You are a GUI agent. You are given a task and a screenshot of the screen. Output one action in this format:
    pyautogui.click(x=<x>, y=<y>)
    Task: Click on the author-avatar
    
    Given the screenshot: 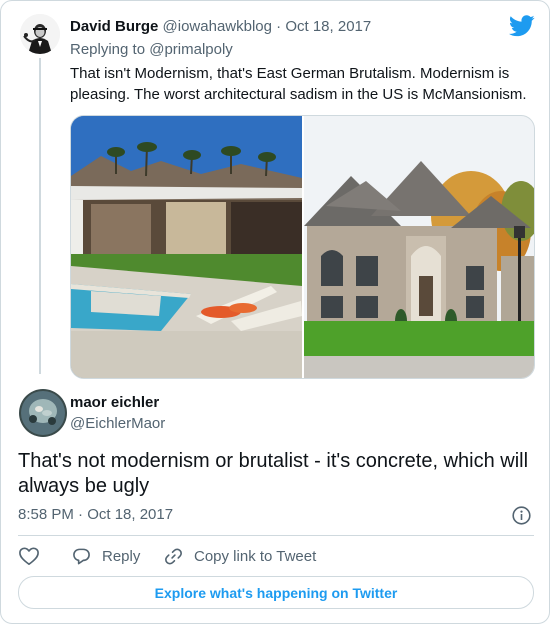 What is the action you would take?
    pyautogui.click(x=40, y=34)
    